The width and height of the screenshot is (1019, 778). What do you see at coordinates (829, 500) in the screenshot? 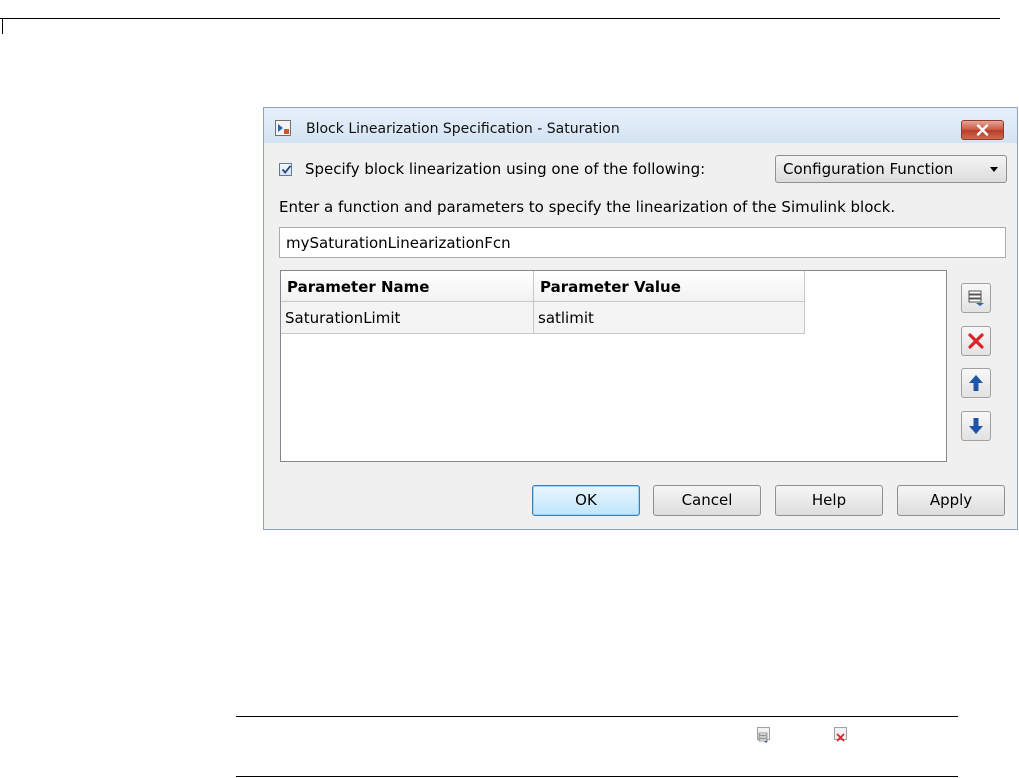
I see `help-button: Help` at bounding box center [829, 500].